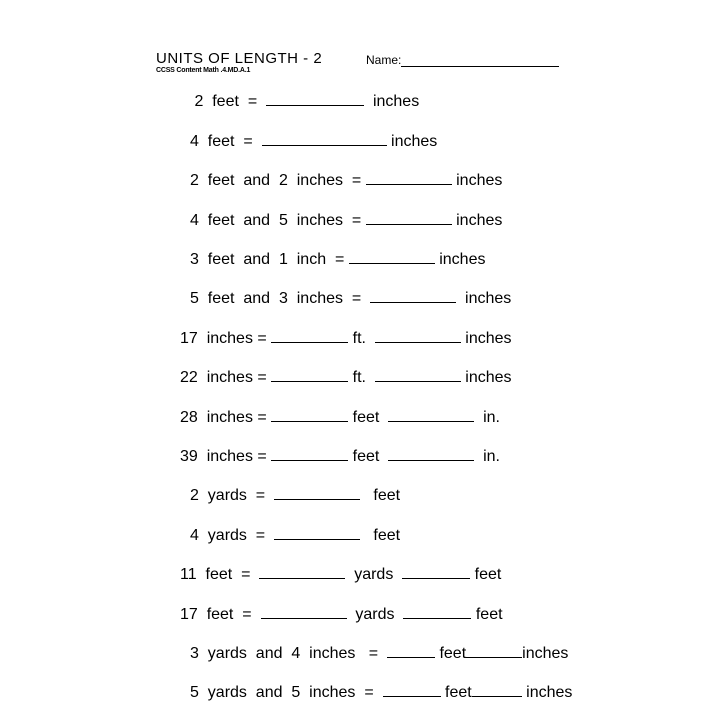 The height and width of the screenshot is (728, 728). I want to click on problem-text: 2 feet =, so click(228, 101).